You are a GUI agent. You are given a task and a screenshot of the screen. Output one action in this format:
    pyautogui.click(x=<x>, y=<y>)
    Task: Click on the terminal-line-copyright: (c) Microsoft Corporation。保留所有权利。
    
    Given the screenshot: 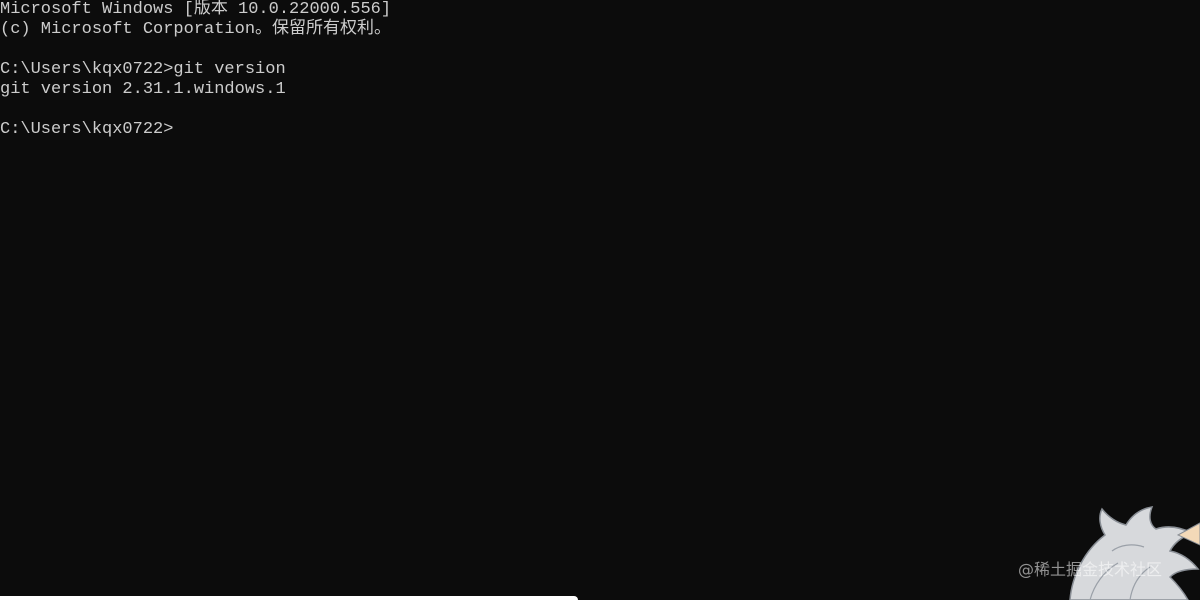 What is the action you would take?
    pyautogui.click(x=196, y=29)
    